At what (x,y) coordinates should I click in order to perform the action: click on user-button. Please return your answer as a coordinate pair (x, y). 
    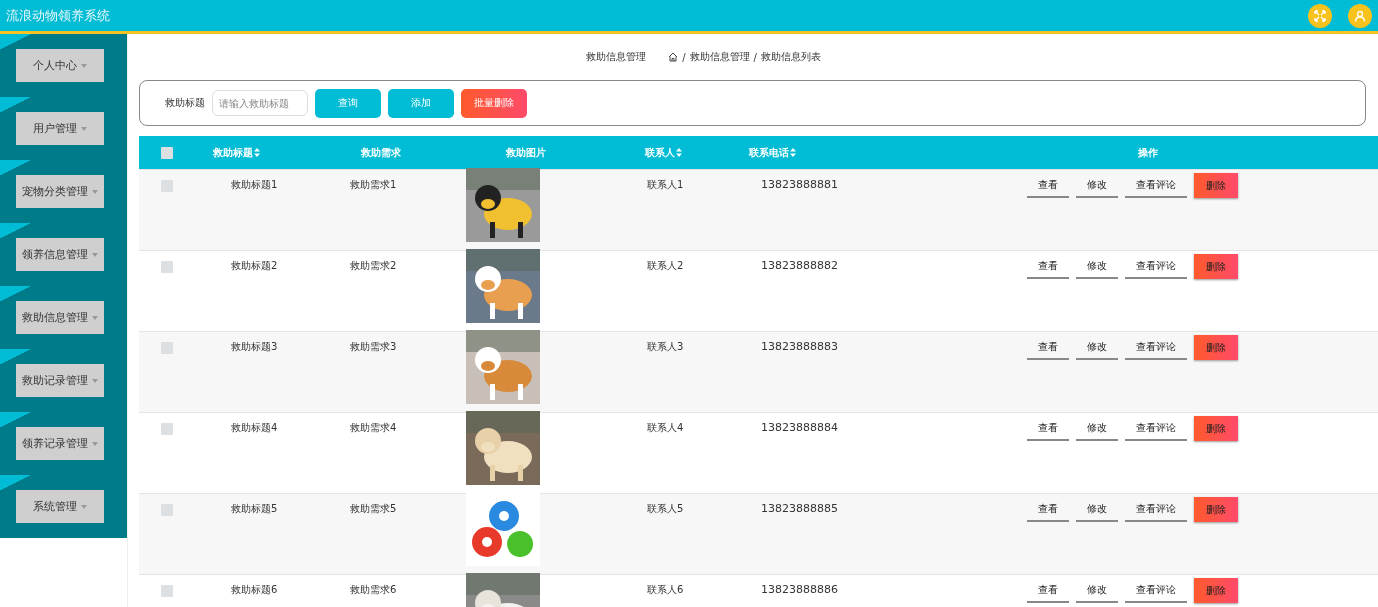
    Looking at the image, I should click on (1360, 15).